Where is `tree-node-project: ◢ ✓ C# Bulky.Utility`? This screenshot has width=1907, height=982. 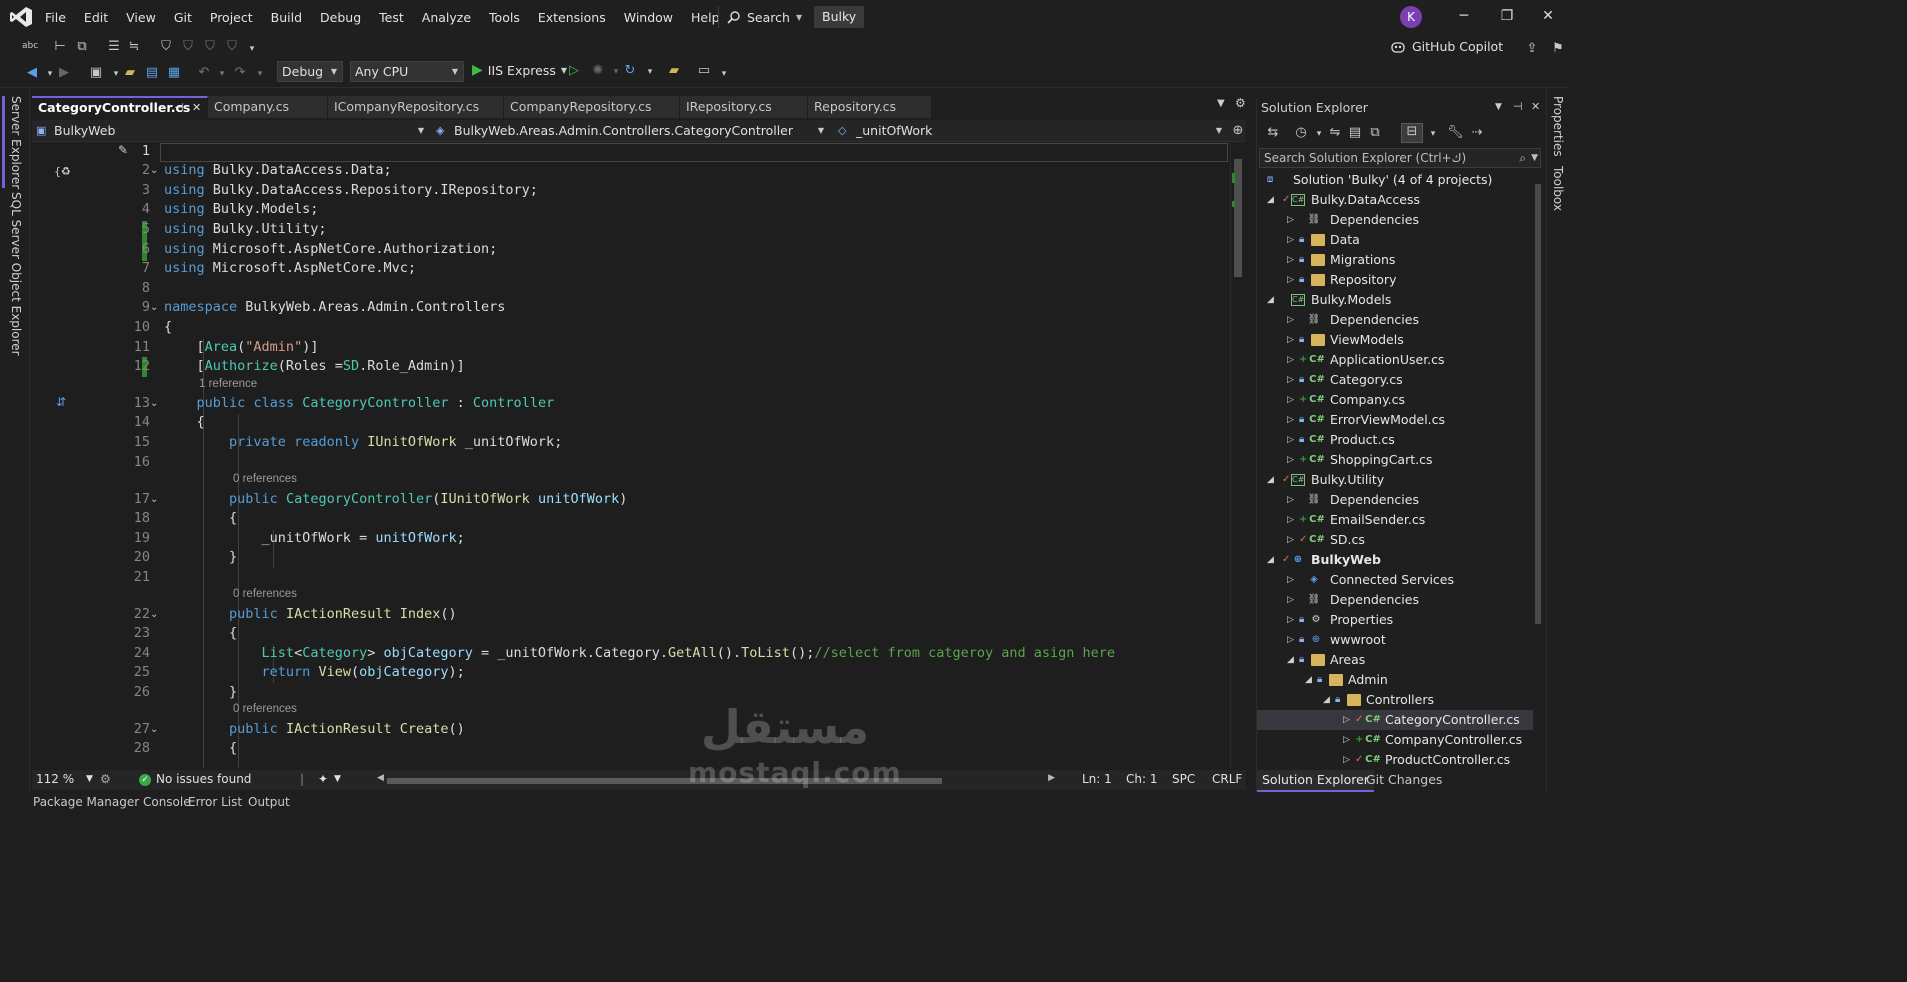 tree-node-project: ◢ ✓ C# Bulky.Utility is located at coordinates (1400, 480).